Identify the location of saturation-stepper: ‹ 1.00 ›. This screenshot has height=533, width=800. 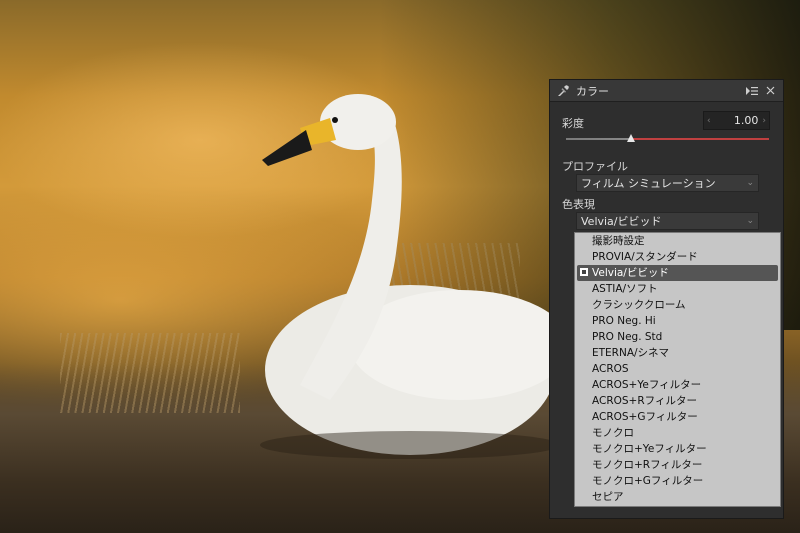
(736, 120).